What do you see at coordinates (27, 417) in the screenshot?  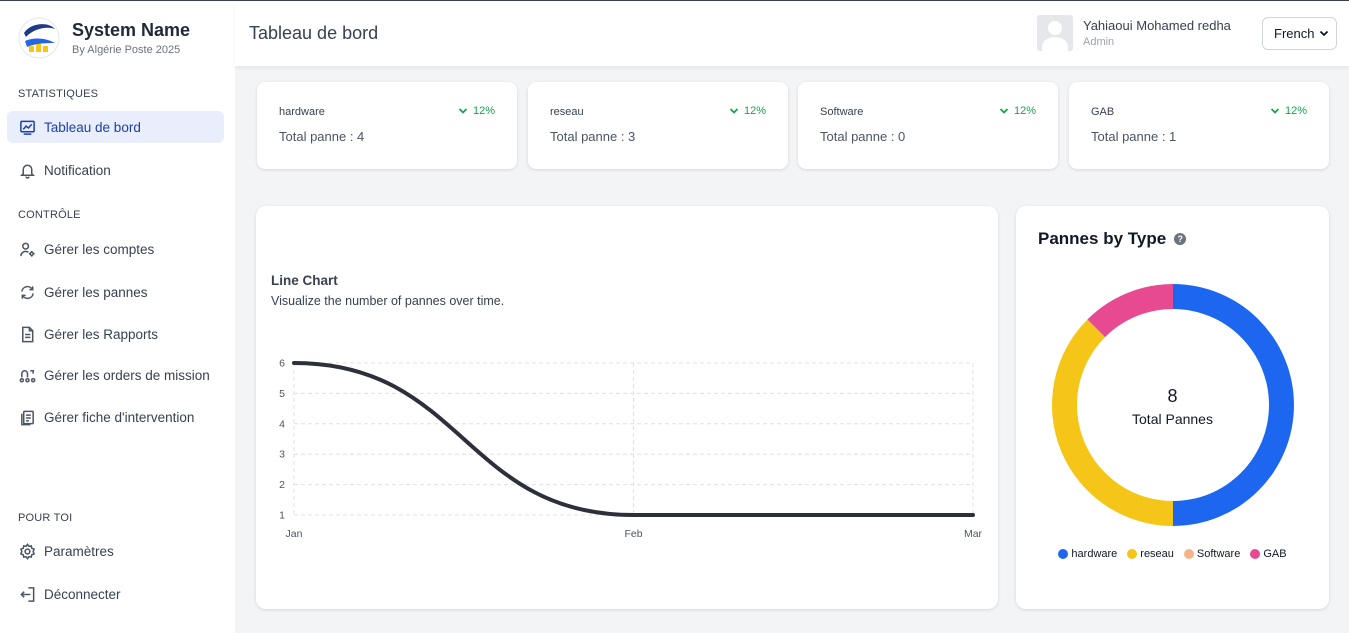 I see `clipboard-icon` at bounding box center [27, 417].